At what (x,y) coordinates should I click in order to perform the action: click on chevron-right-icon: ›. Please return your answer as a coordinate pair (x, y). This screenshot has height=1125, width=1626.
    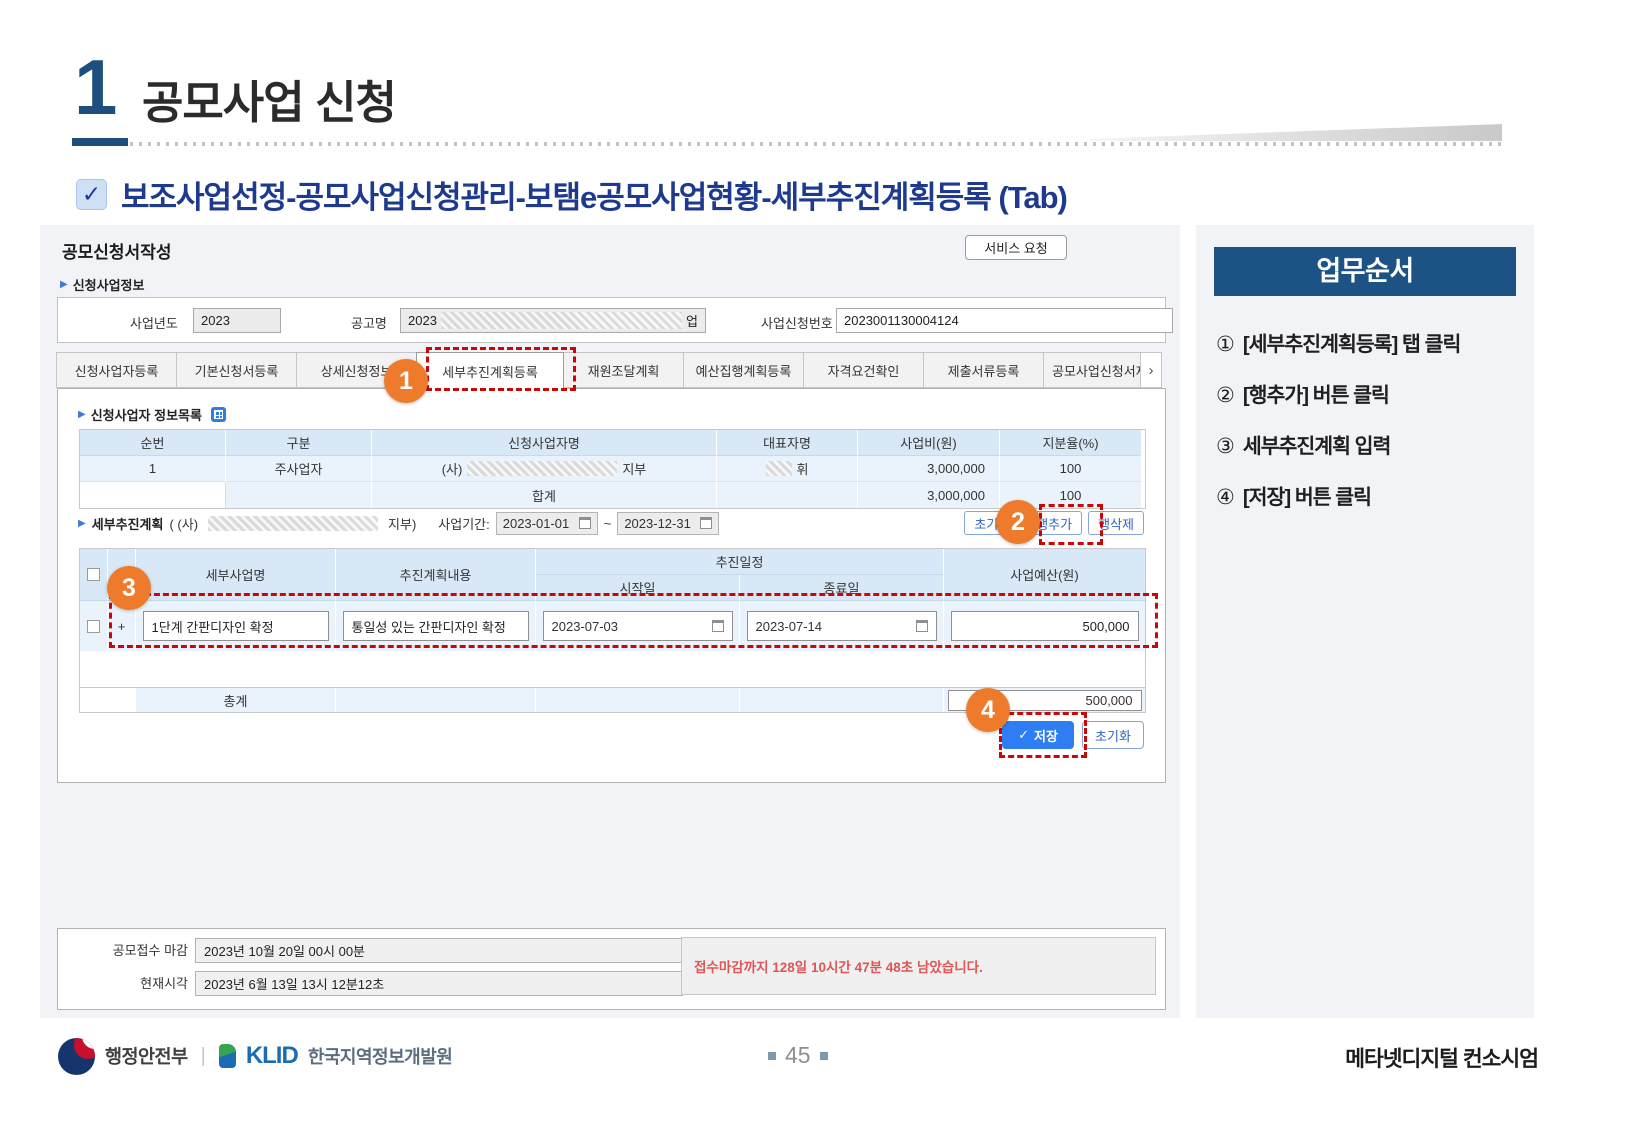
    Looking at the image, I should click on (1151, 370).